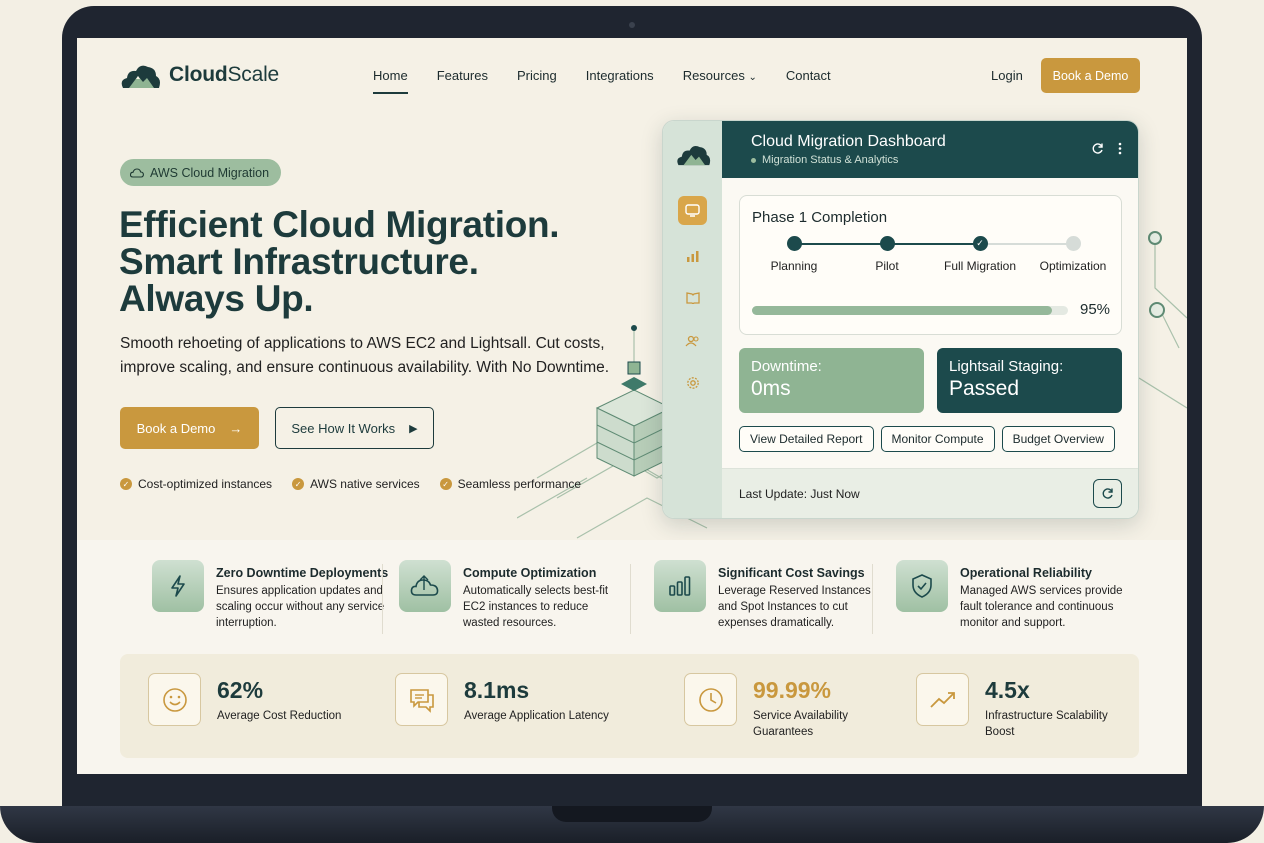 This screenshot has height=843, width=1264. Describe the element at coordinates (382, 599) in the screenshot. I see `divider` at that location.